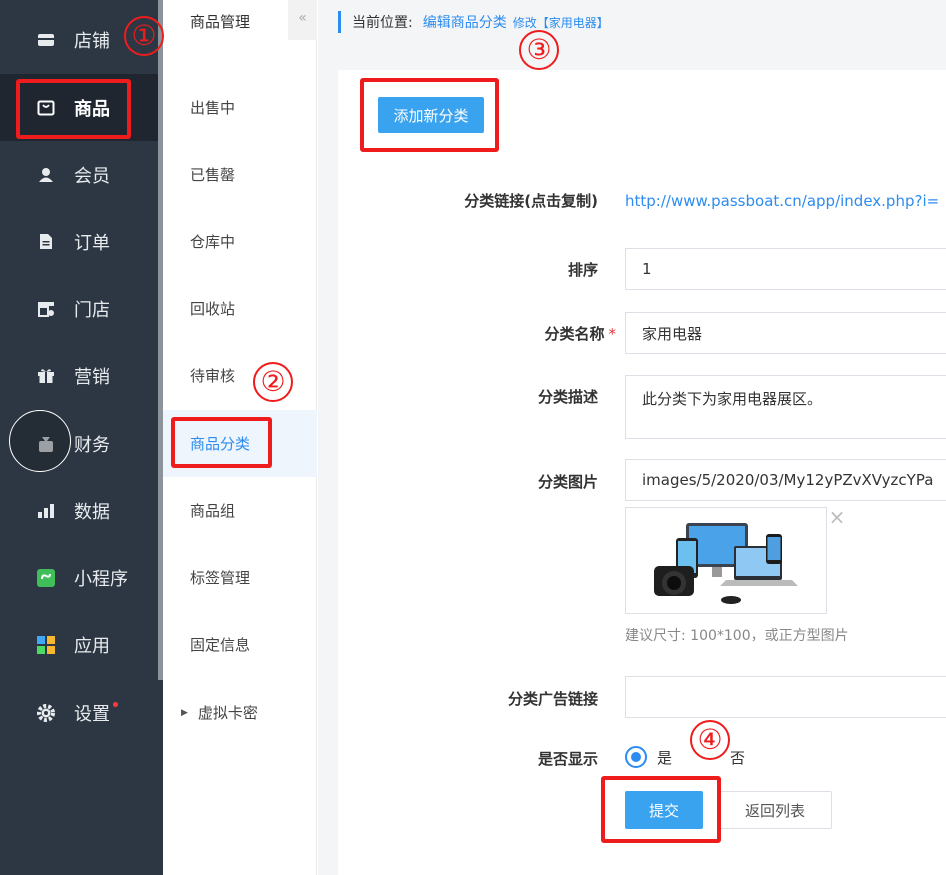  What do you see at coordinates (40, 441) in the screenshot?
I see `cursor-highlight` at bounding box center [40, 441].